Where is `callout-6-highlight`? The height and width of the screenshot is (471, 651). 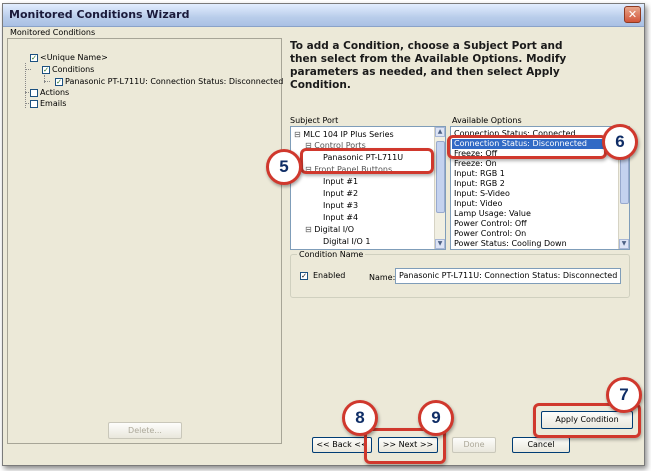 callout-6-highlight is located at coordinates (527, 147).